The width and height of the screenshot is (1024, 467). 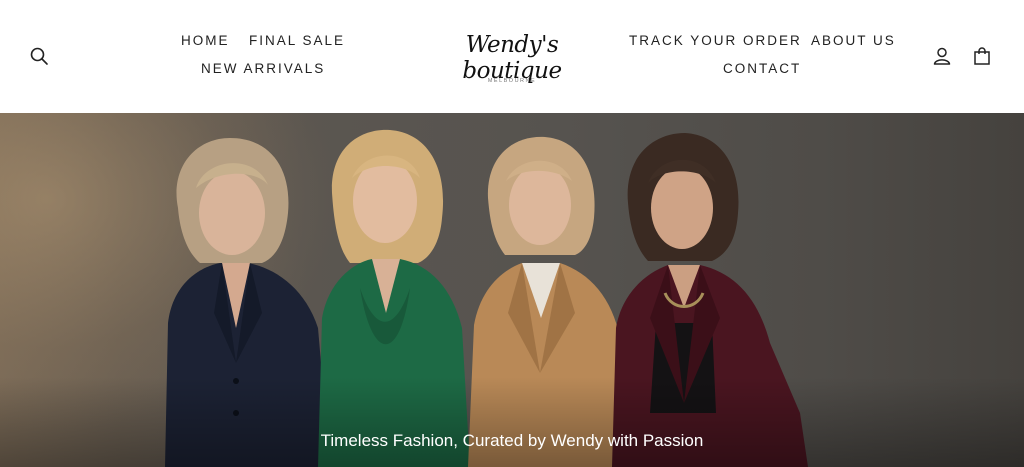 What do you see at coordinates (942, 56) in the screenshot?
I see `account-icon` at bounding box center [942, 56].